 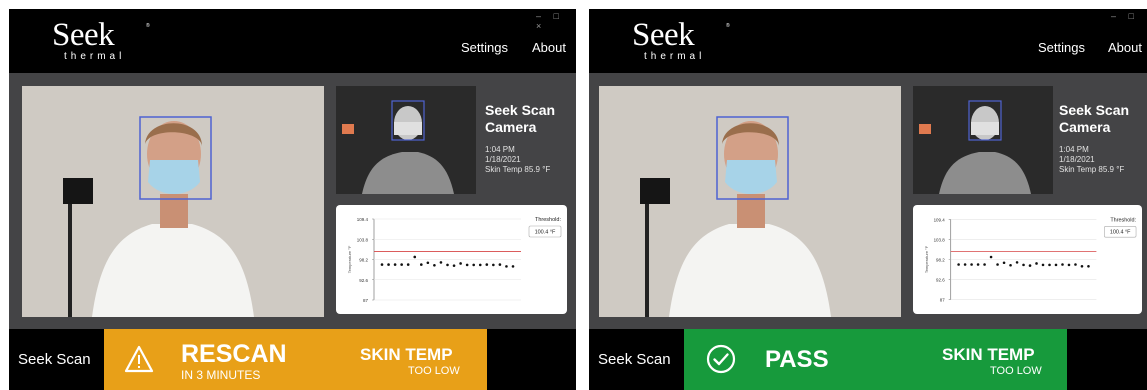 I want to click on skin-temp-reading: Skin Temp 85.9 °F, so click(x=518, y=169).